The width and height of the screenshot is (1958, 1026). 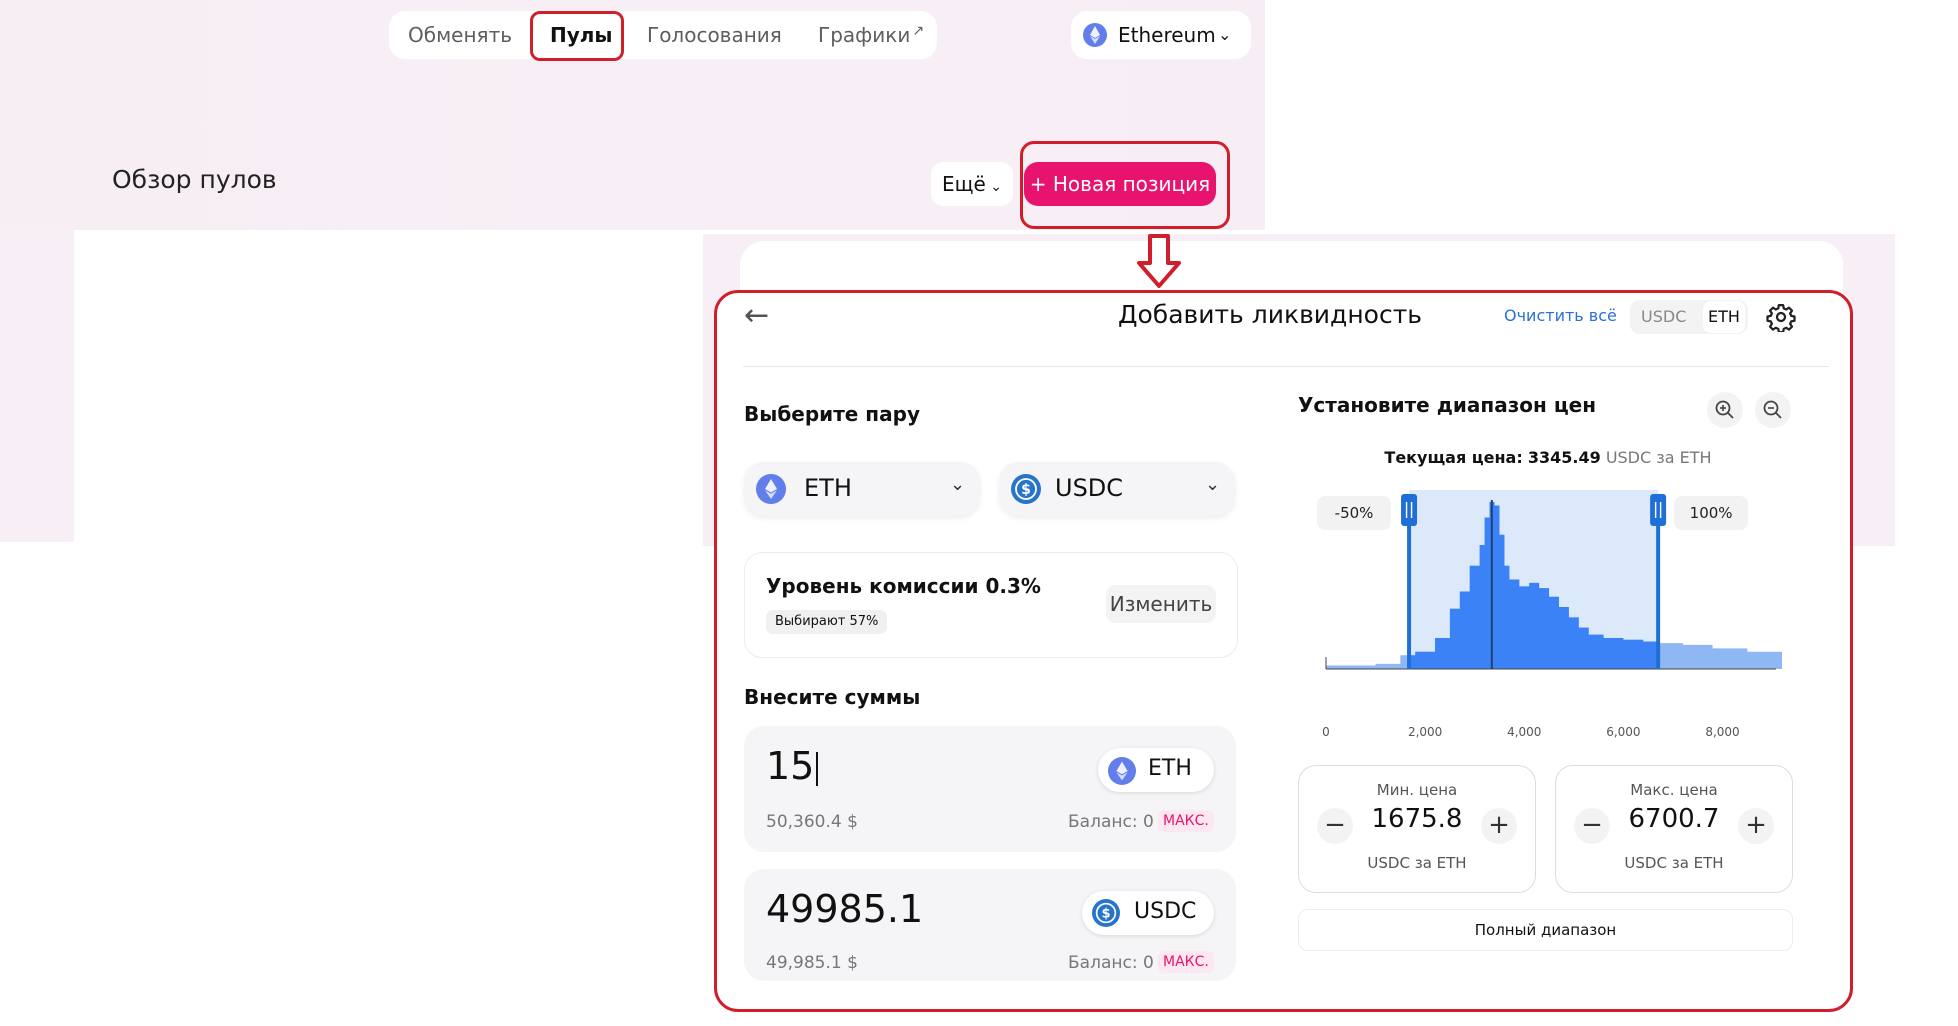 What do you see at coordinates (1159, 261) in the screenshot?
I see `down-arrow-annotation` at bounding box center [1159, 261].